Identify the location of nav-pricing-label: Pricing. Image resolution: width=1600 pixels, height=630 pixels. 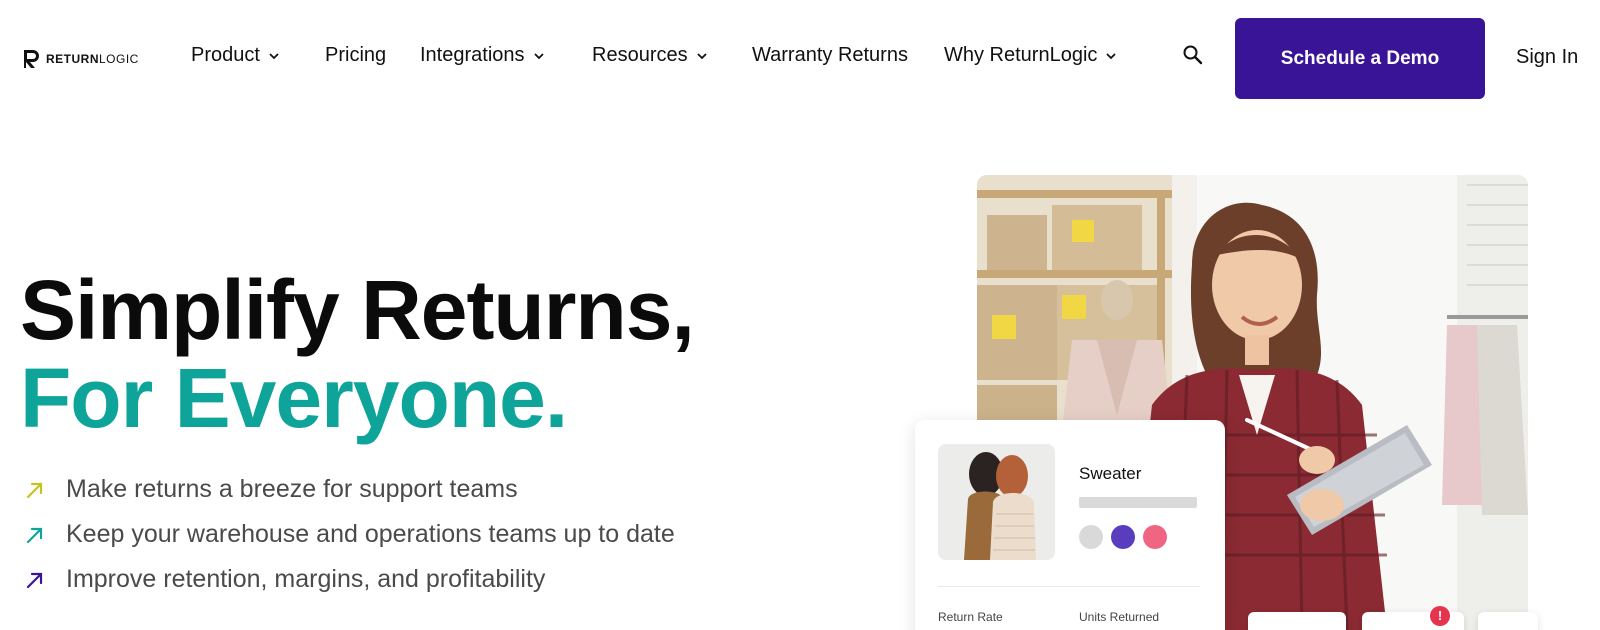
(356, 55).